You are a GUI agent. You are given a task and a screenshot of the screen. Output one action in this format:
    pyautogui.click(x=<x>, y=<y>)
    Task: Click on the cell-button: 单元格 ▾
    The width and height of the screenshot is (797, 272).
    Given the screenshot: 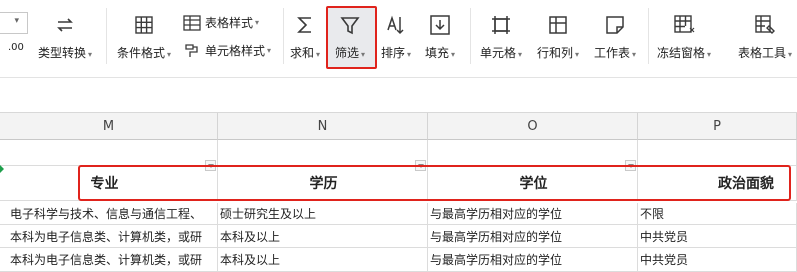 What is the action you would take?
    pyautogui.click(x=501, y=36)
    